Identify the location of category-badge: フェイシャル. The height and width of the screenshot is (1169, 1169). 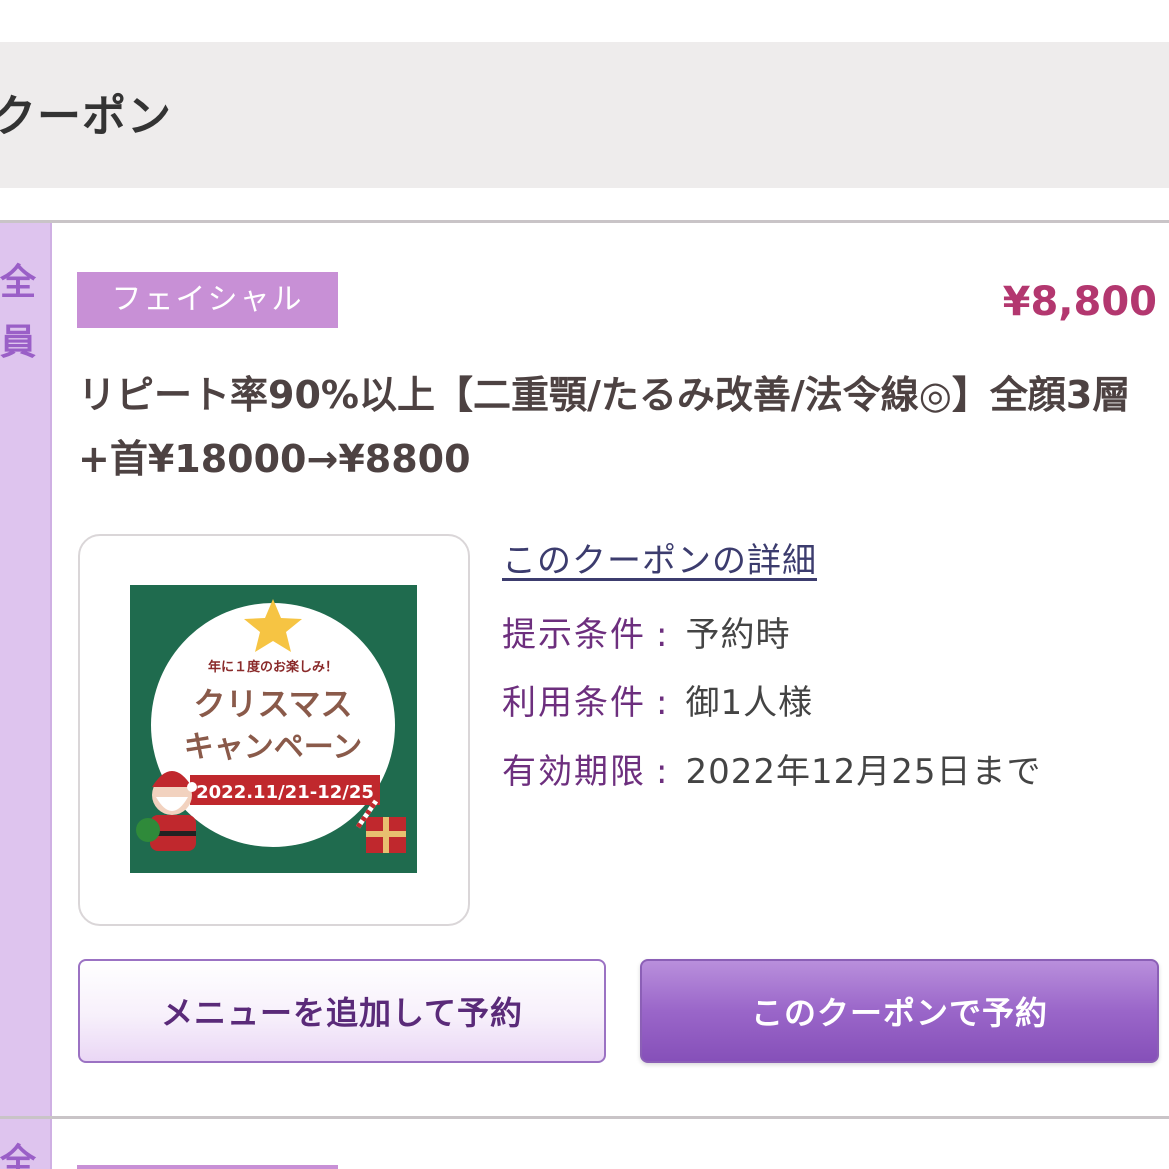
(207, 300).